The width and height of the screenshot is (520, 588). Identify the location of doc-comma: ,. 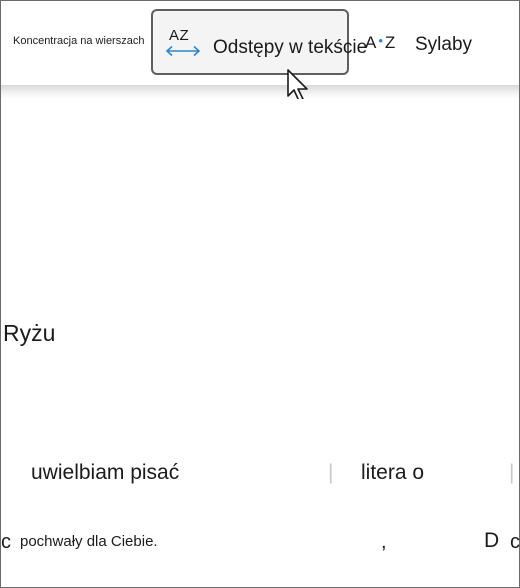
(384, 542).